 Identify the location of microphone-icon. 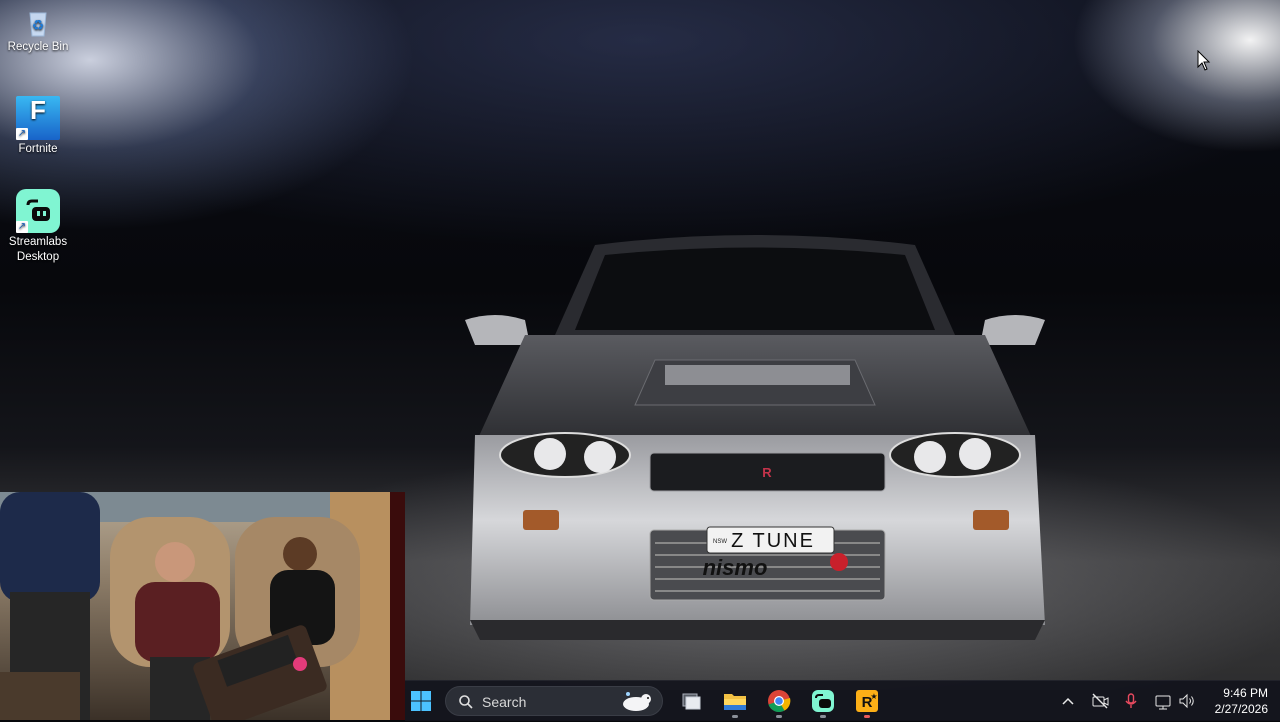
(1131, 700).